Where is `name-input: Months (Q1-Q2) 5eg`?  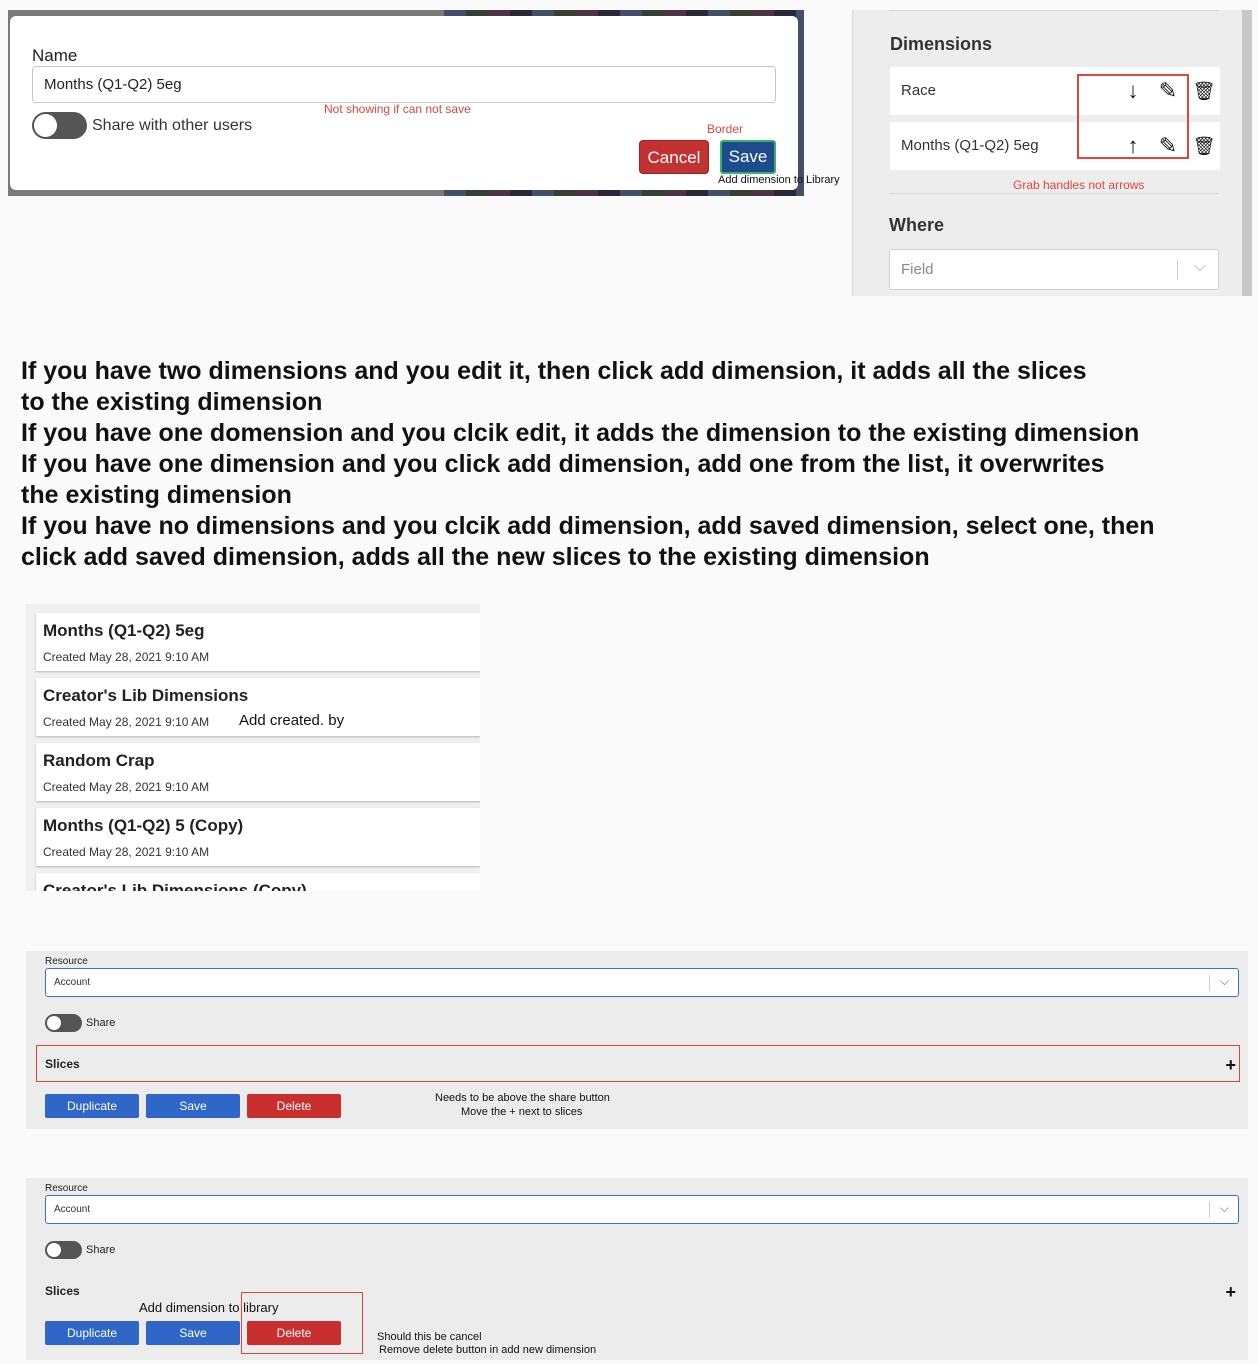
name-input: Months (Q1-Q2) 5eg is located at coordinates (404, 84).